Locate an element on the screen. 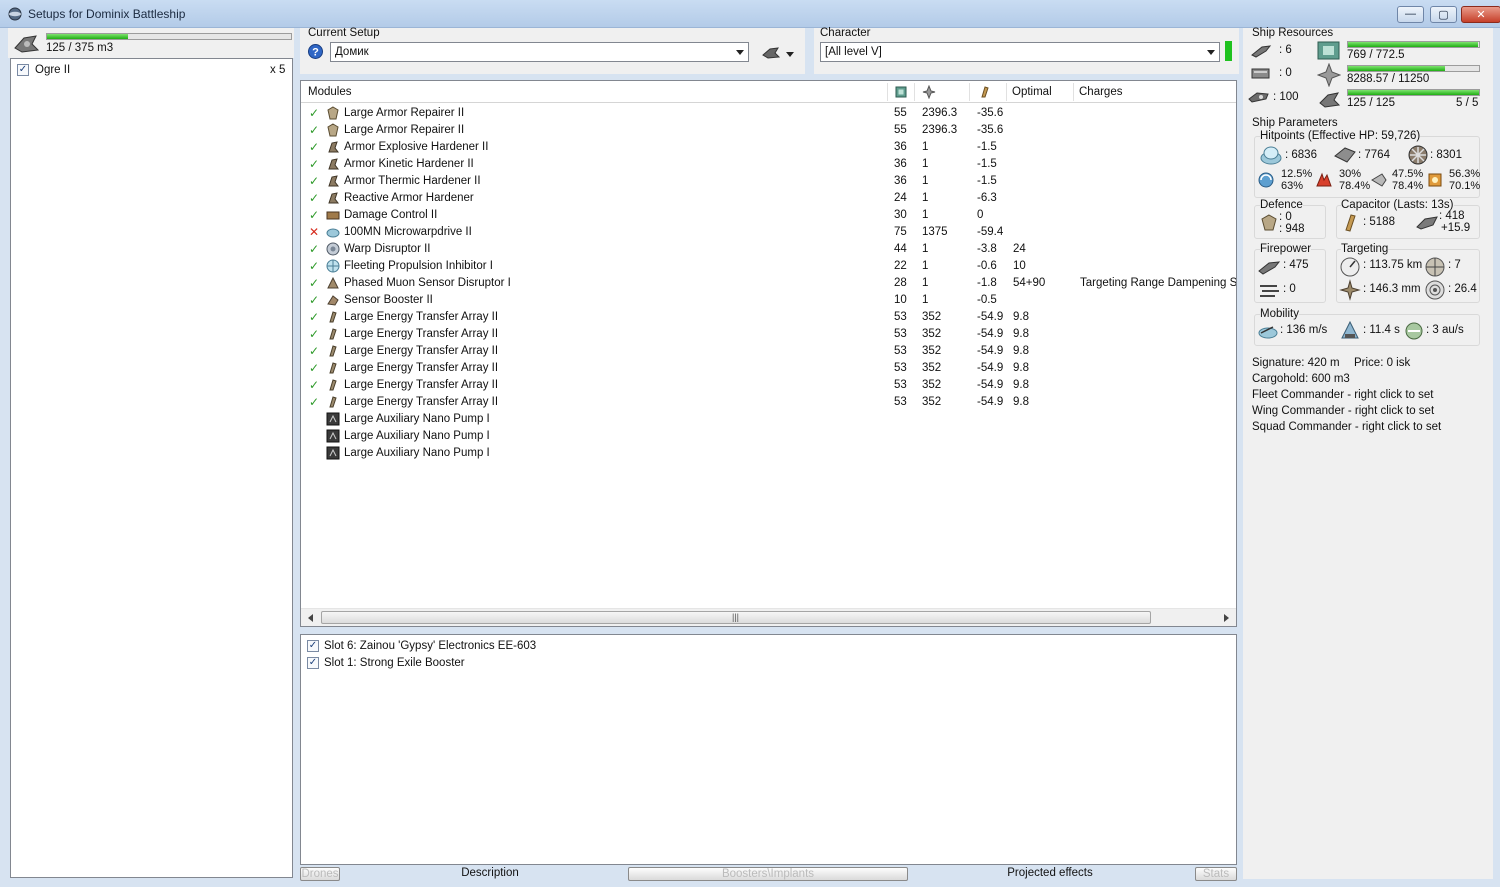  explosive-resist-armor: 70.1% is located at coordinates (1465, 186).